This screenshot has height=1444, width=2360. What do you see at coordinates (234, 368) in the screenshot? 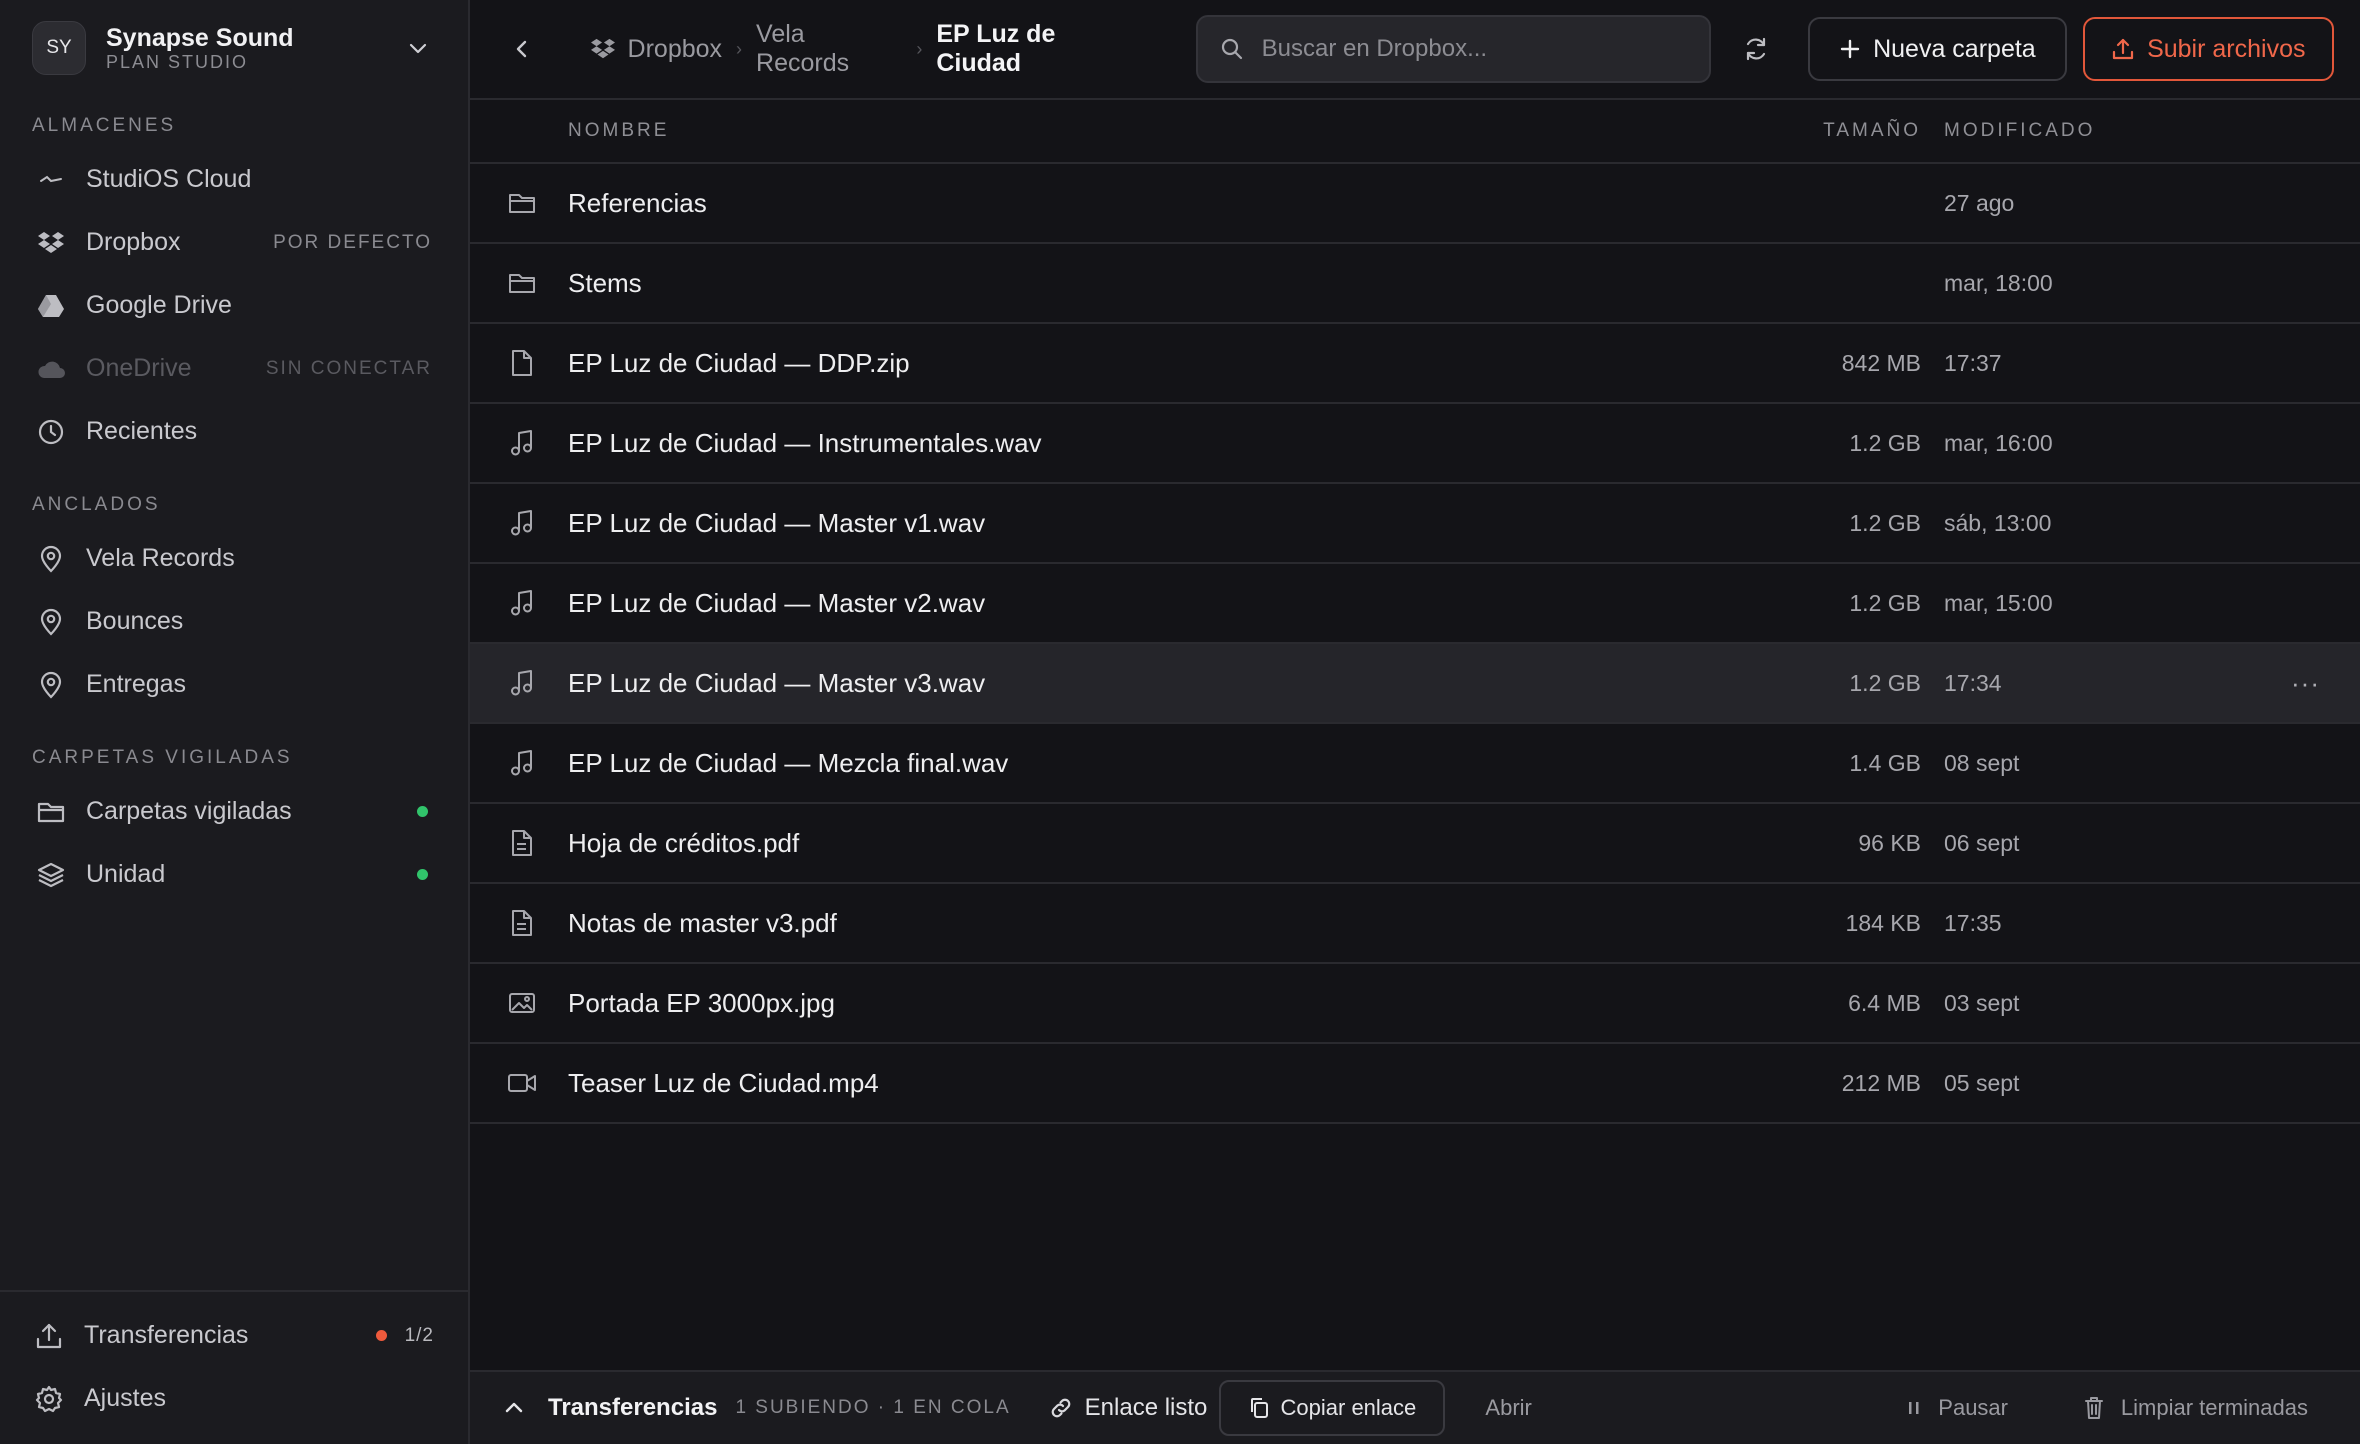
I see `sidebar-item-onedrive: OneDrive SIN CONECTAR` at bounding box center [234, 368].